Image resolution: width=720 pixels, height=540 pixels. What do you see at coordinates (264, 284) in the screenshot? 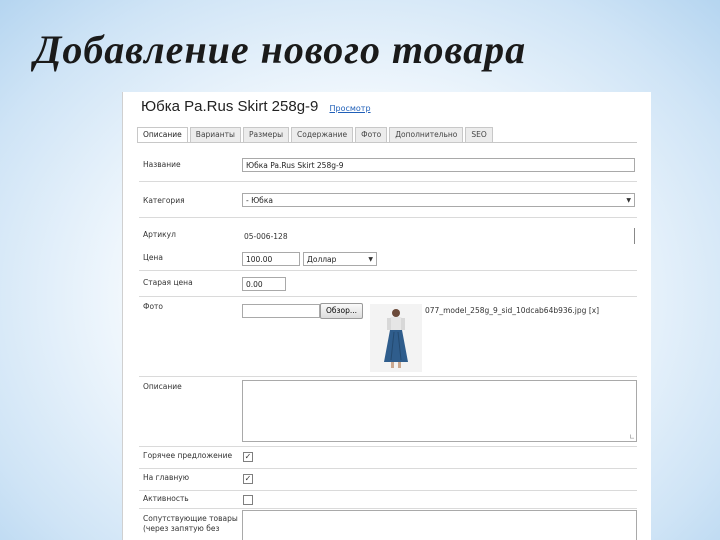
I see `old-price-input: 0.00` at bounding box center [264, 284].